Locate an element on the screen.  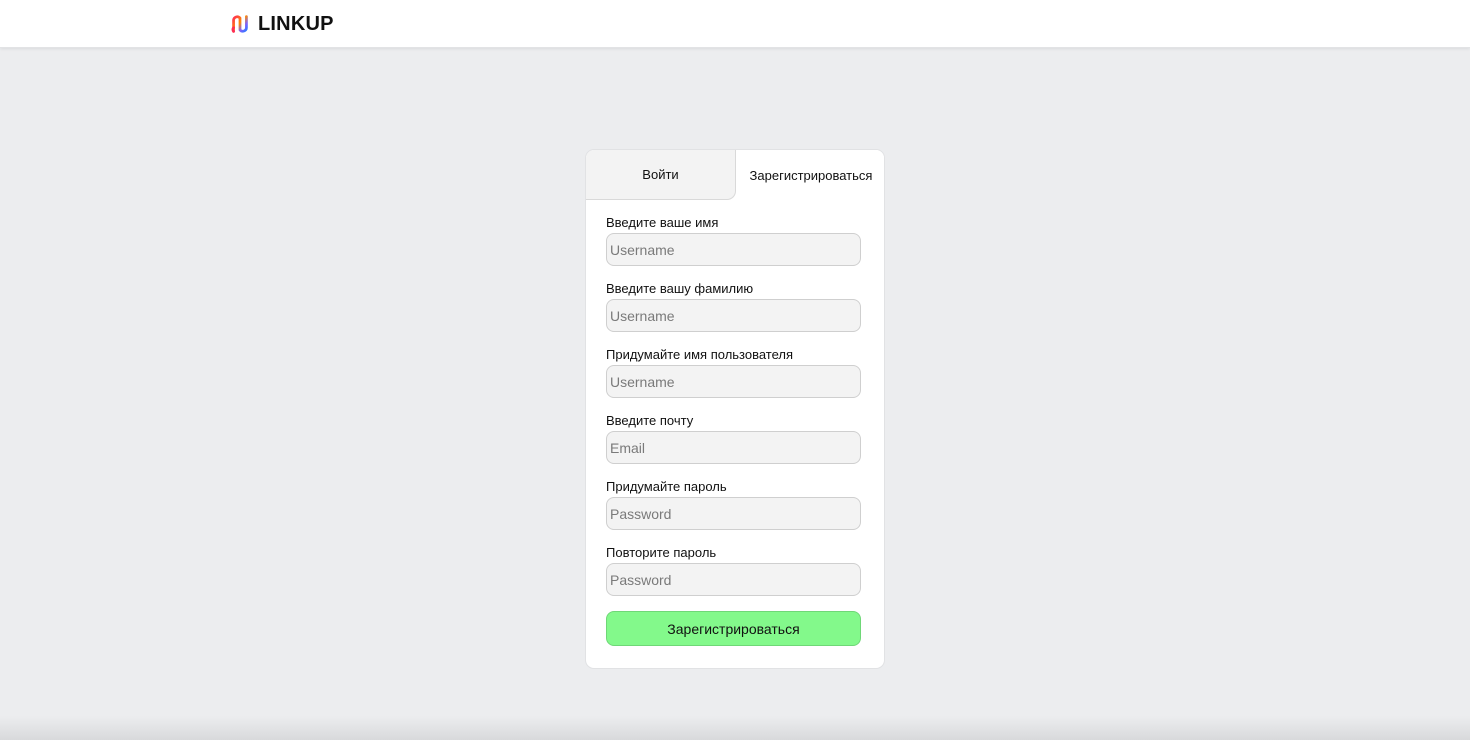
brand: LINKUP is located at coordinates (281, 24).